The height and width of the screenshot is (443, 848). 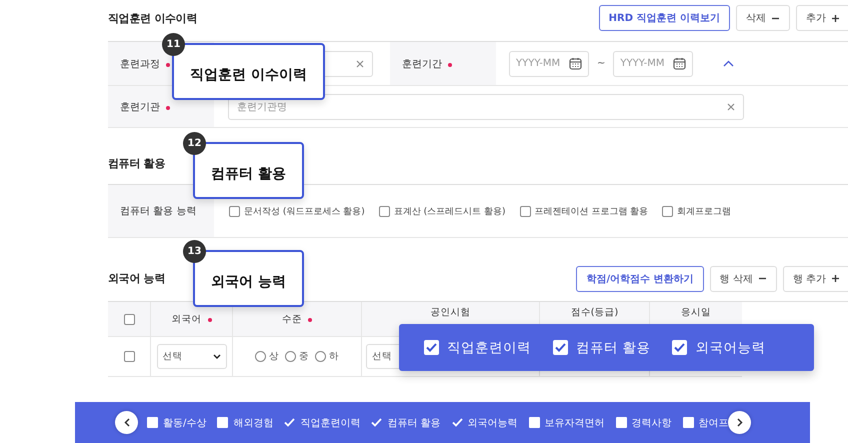 I want to click on field-label: 훈련과정, so click(x=140, y=64).